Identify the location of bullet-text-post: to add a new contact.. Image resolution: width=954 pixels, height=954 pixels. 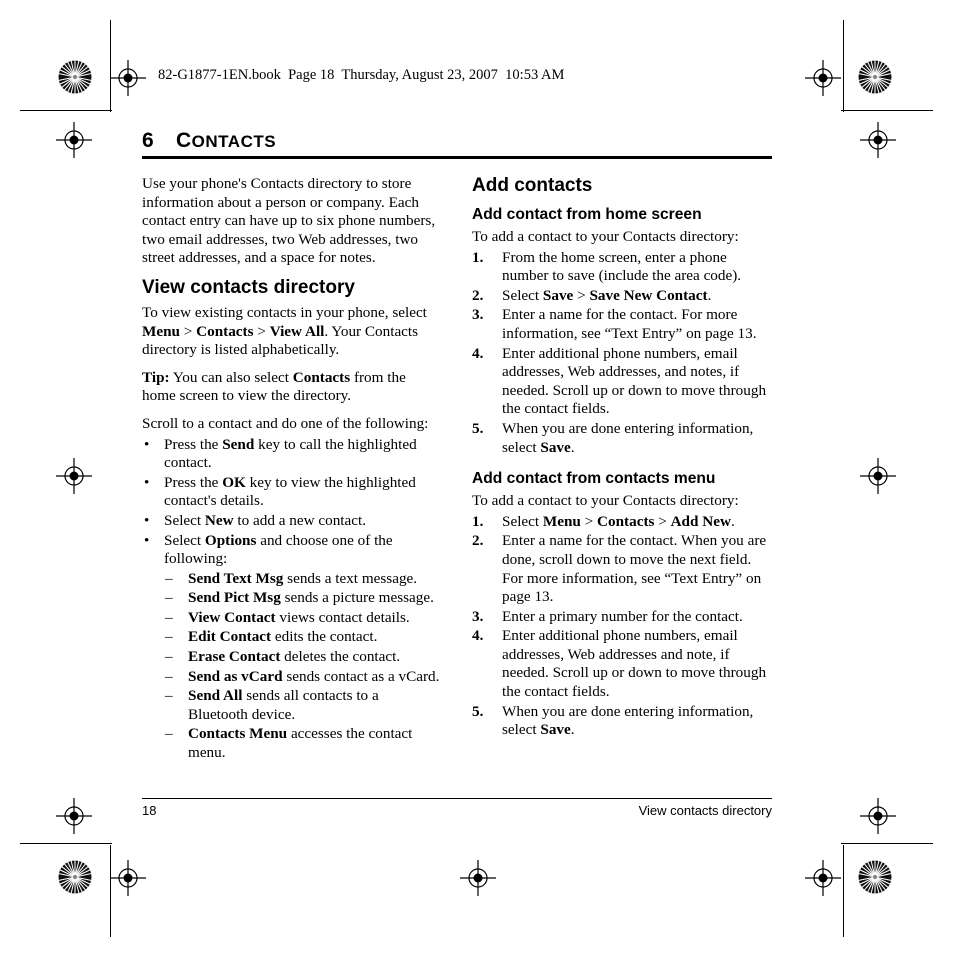
(300, 520).